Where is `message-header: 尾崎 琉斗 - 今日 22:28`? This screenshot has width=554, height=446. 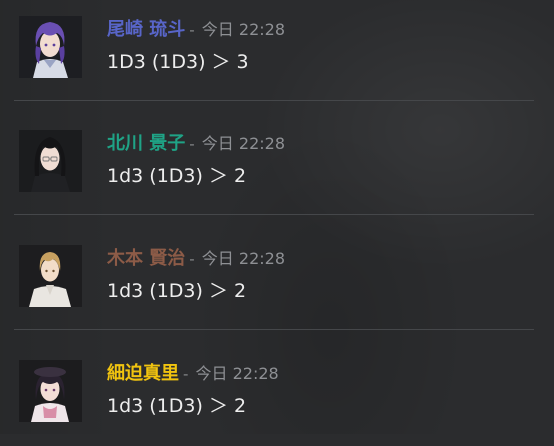 message-header: 尾崎 琉斗 - 今日 22:28 is located at coordinates (196, 30).